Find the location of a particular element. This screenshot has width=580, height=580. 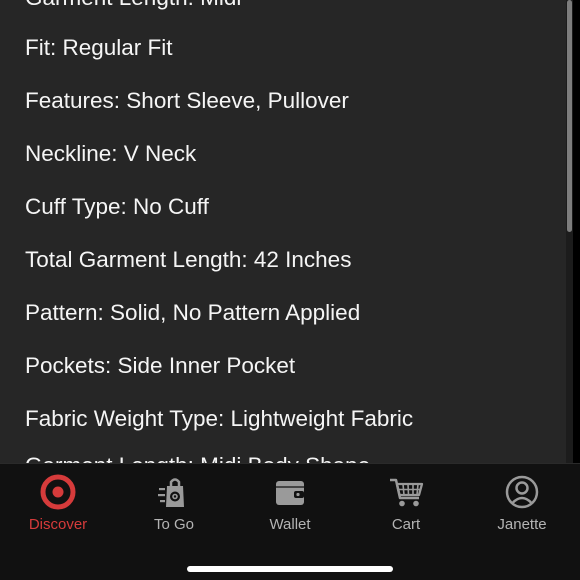

spec-partial-line: Garment Length: Midi Body Shape is located at coordinates (197, 457).